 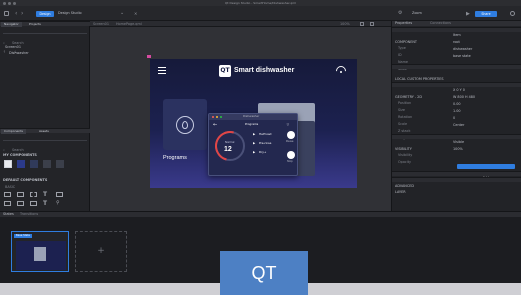 I want to click on base-state-card: Base State, so click(x=40, y=251).